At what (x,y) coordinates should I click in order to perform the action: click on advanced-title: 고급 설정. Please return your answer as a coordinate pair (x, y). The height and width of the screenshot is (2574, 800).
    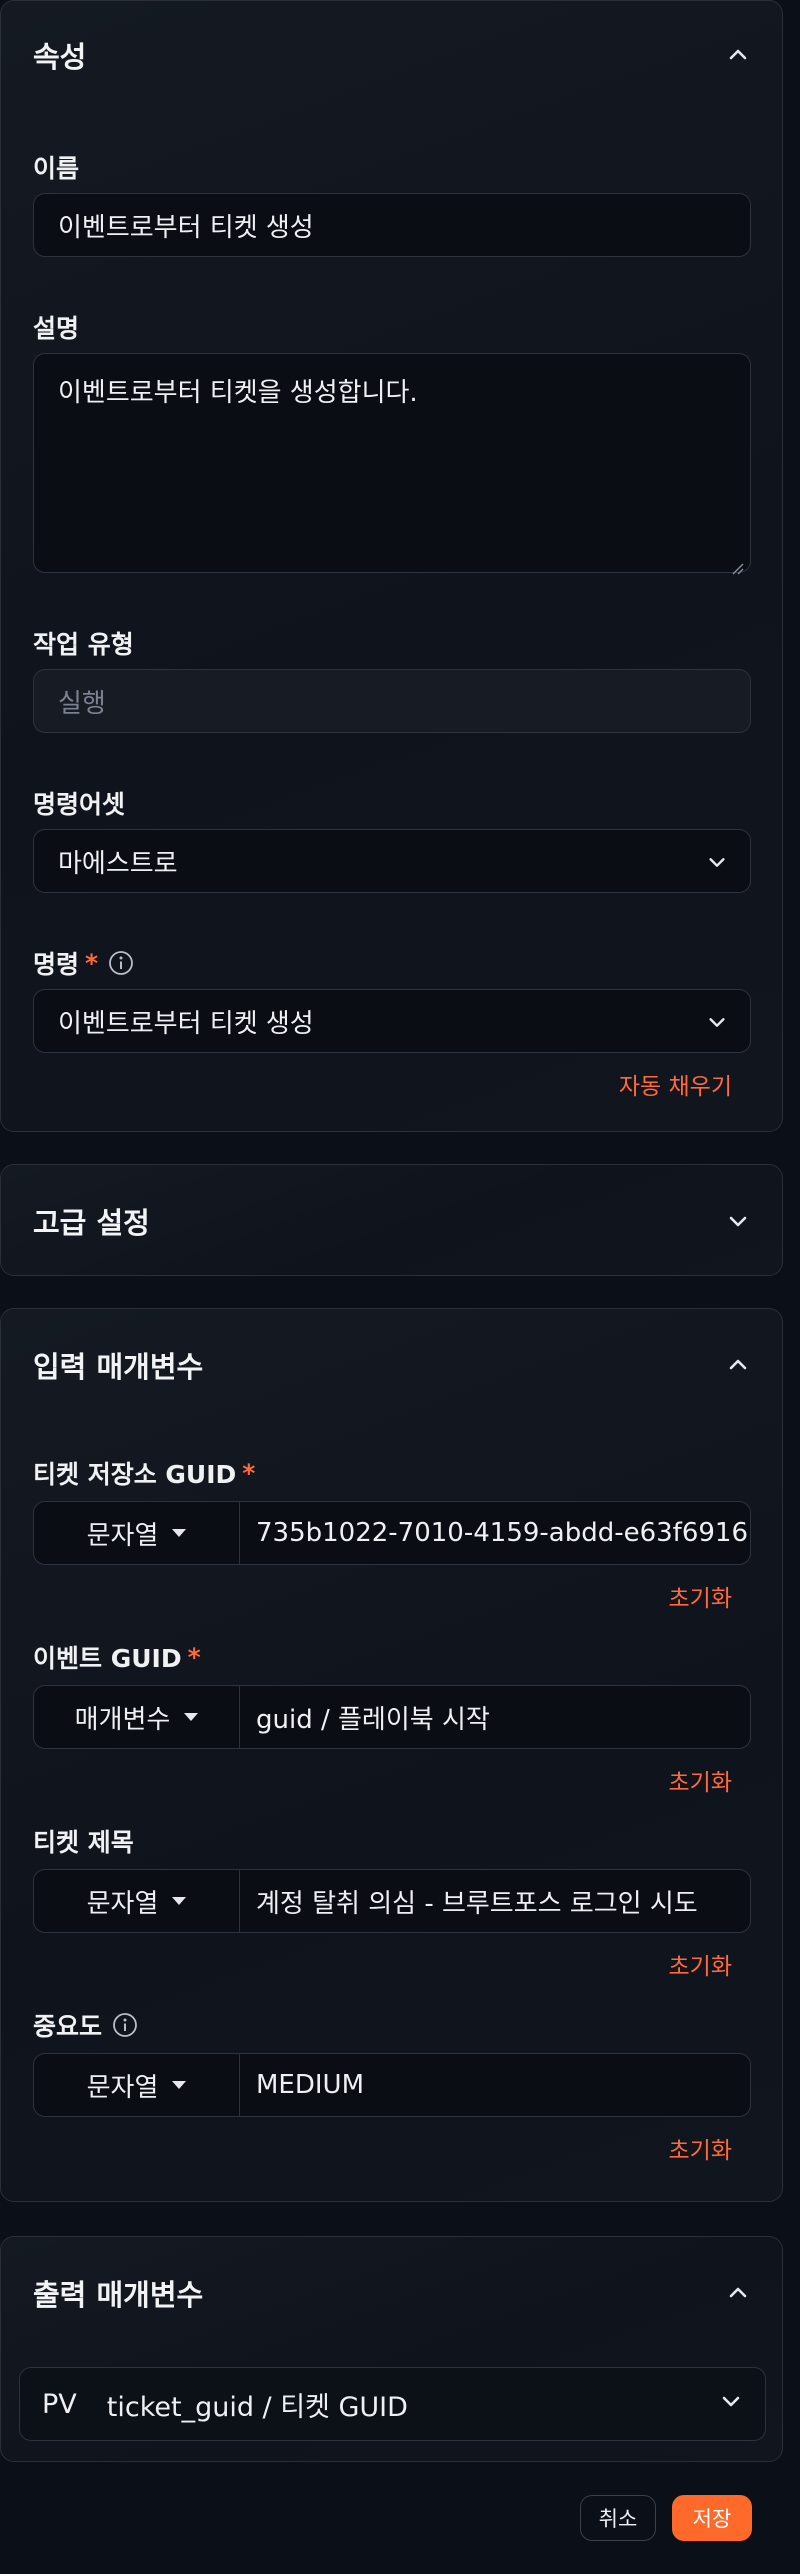
    Looking at the image, I should click on (91, 1223).